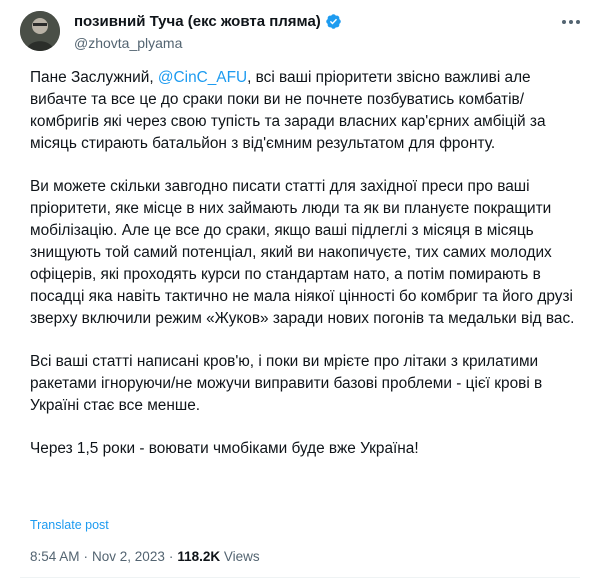 This screenshot has height=581, width=600. Describe the element at coordinates (55, 556) in the screenshot. I see `post-time: 8:54 AM` at that location.